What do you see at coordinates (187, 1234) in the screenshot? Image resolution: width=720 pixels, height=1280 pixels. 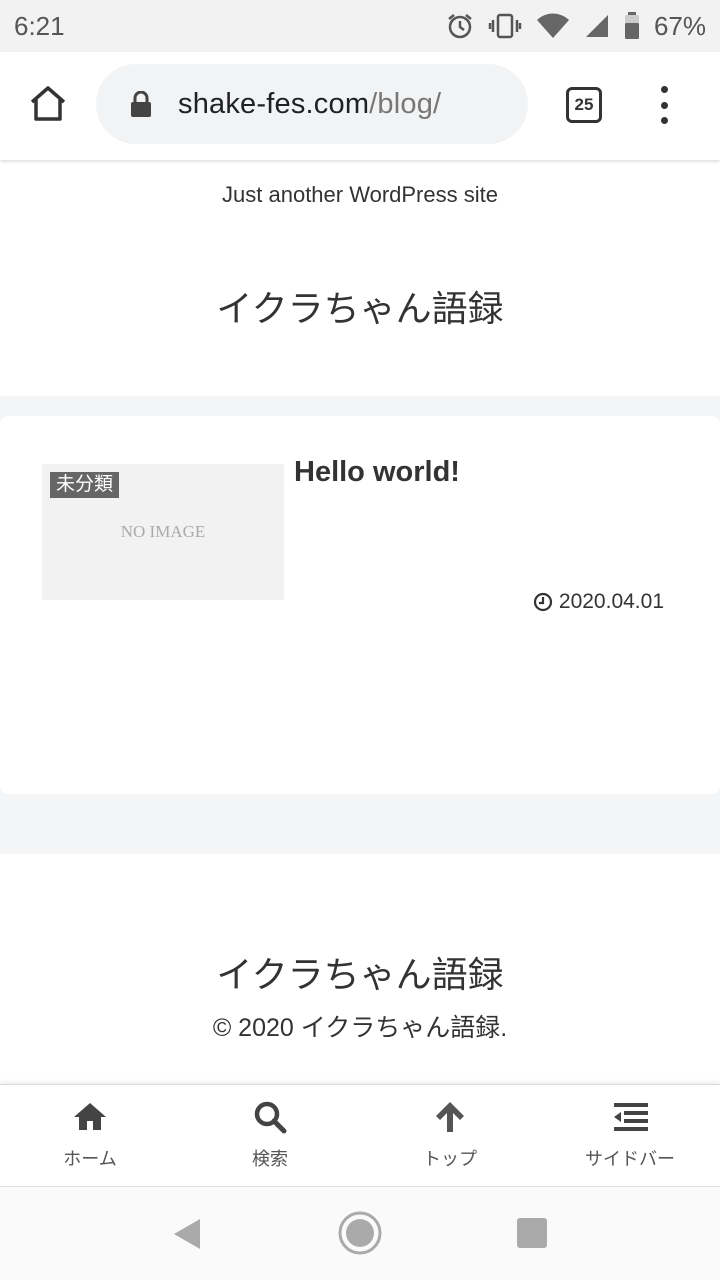 I see `back-icon` at bounding box center [187, 1234].